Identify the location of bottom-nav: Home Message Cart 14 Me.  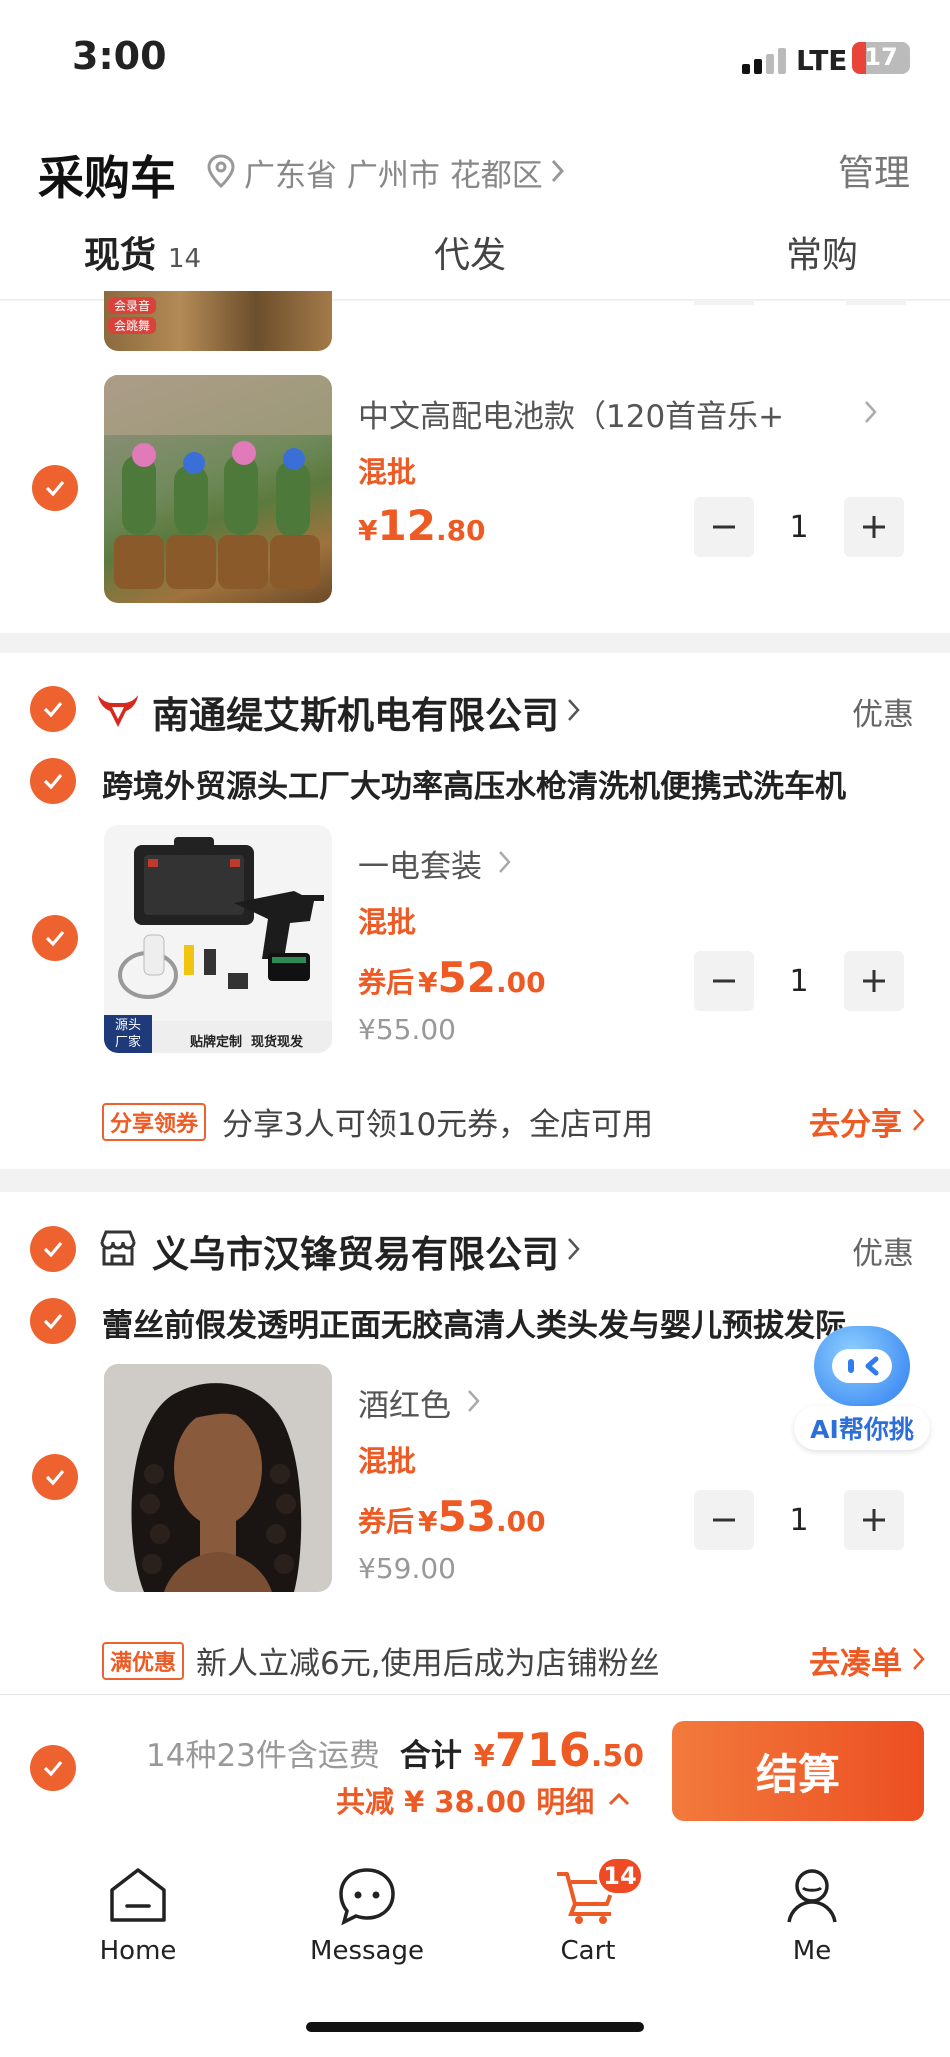
(475, 1944).